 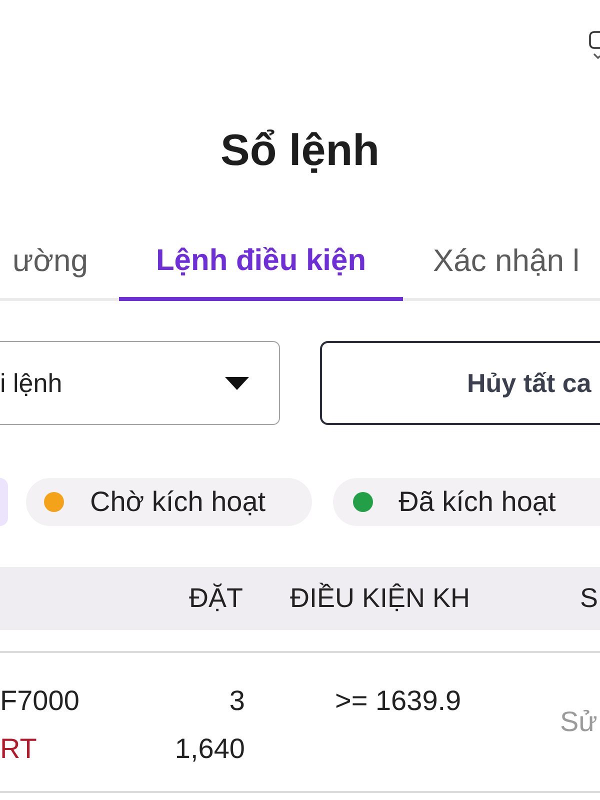 What do you see at coordinates (261, 263) in the screenshot?
I see `tab: Lệnh điều kiện` at bounding box center [261, 263].